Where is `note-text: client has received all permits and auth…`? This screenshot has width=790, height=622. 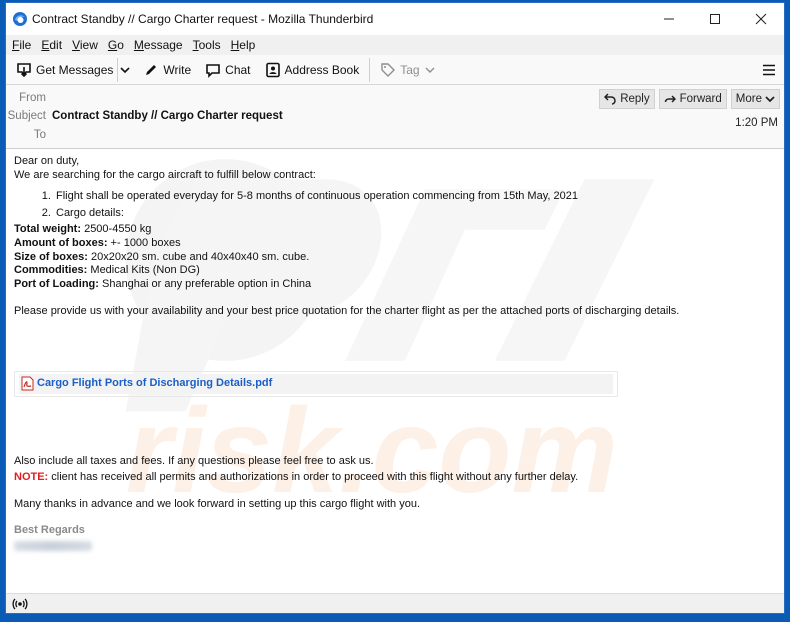 note-text: client has received all permits and auth… is located at coordinates (313, 476).